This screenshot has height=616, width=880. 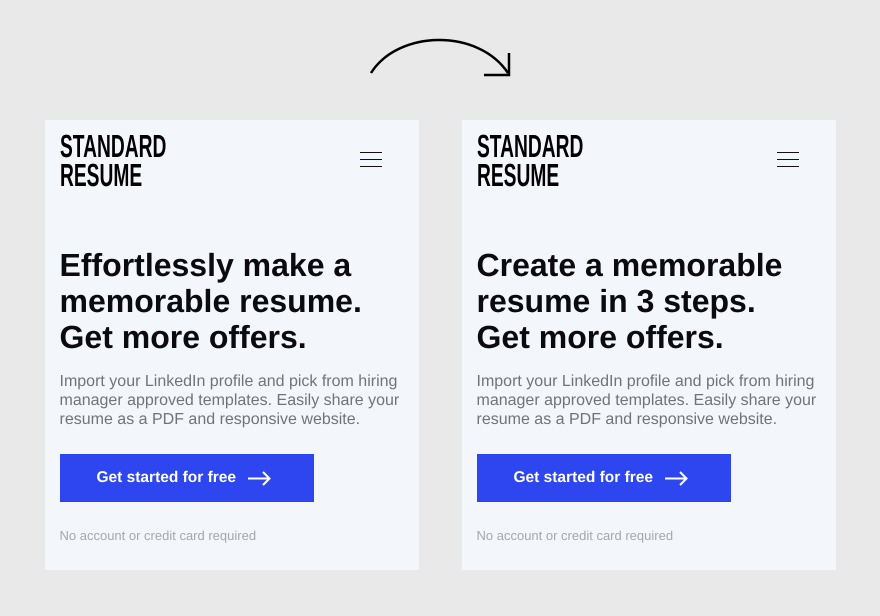 What do you see at coordinates (630, 301) in the screenshot?
I see `headline: Create a memorable resume in 3 steps. Get more offers.` at bounding box center [630, 301].